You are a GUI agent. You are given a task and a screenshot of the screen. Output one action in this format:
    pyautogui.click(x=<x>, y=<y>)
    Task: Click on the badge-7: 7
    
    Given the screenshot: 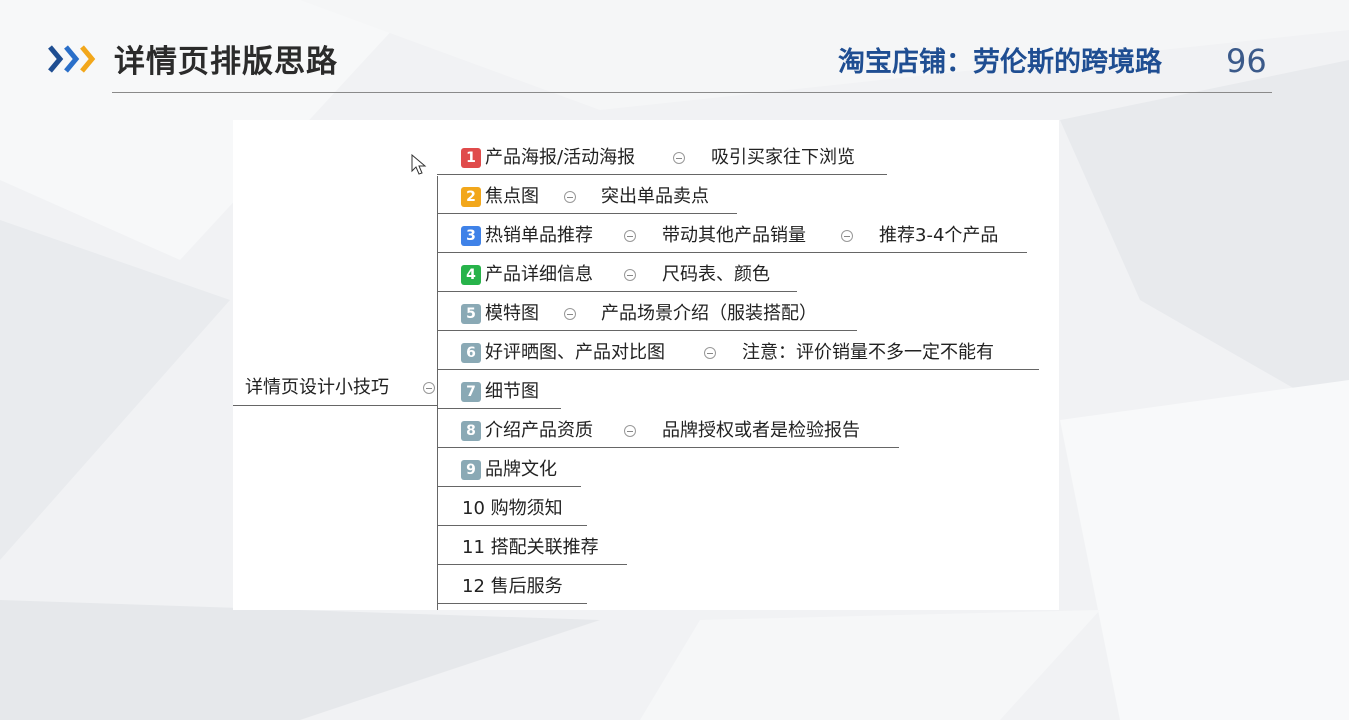 What is the action you would take?
    pyautogui.click(x=471, y=392)
    